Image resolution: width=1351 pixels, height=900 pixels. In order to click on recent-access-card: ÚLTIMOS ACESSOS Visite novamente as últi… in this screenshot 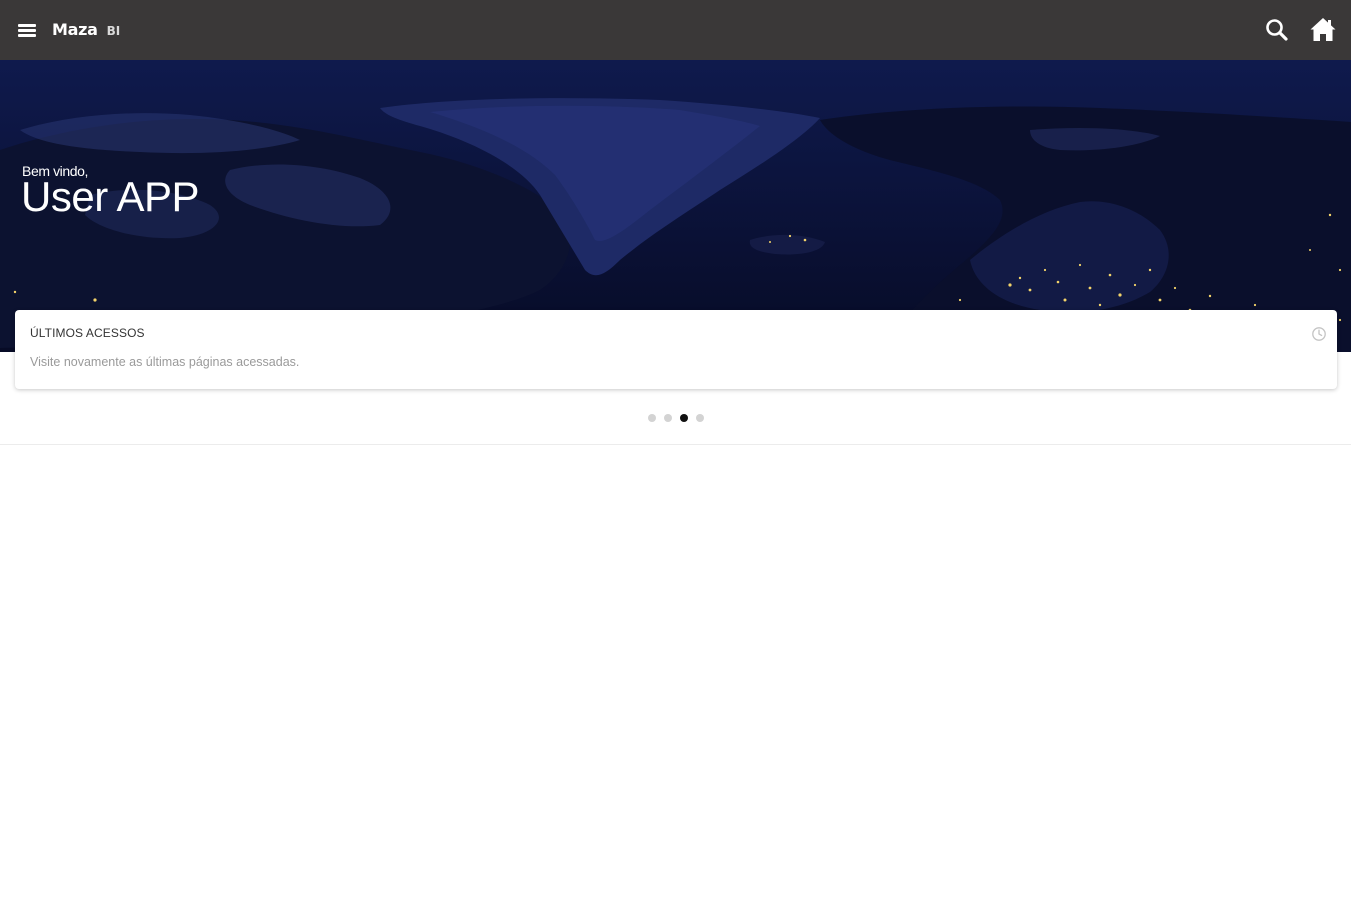, I will do `click(676, 349)`.